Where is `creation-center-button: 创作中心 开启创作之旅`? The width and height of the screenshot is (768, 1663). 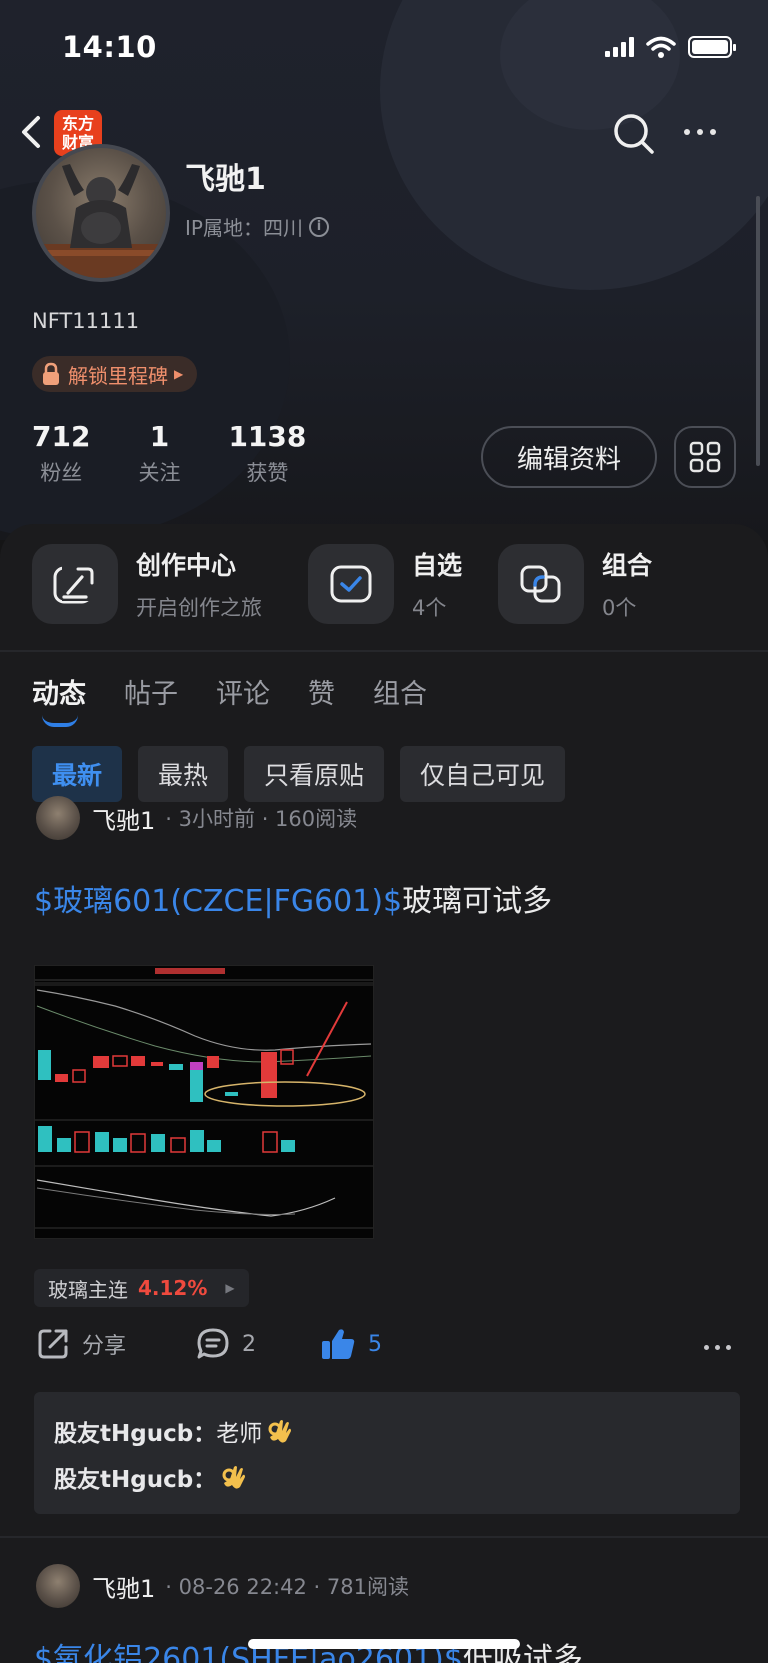 creation-center-button: 创作中心 开启创作之旅 is located at coordinates (170, 584).